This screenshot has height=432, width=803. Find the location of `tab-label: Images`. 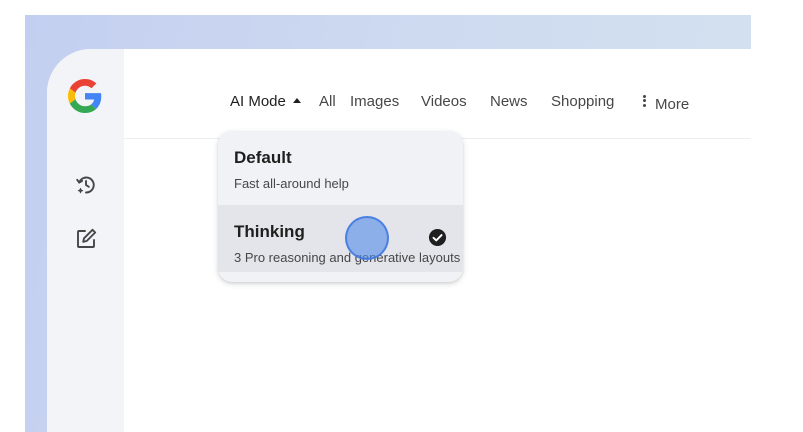

tab-label: Images is located at coordinates (375, 101).